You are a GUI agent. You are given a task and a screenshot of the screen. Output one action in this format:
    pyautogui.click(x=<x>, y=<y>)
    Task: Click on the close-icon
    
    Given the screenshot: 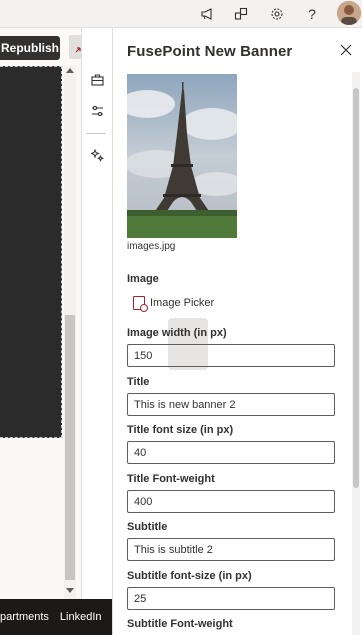 What is the action you would take?
    pyautogui.click(x=346, y=52)
    